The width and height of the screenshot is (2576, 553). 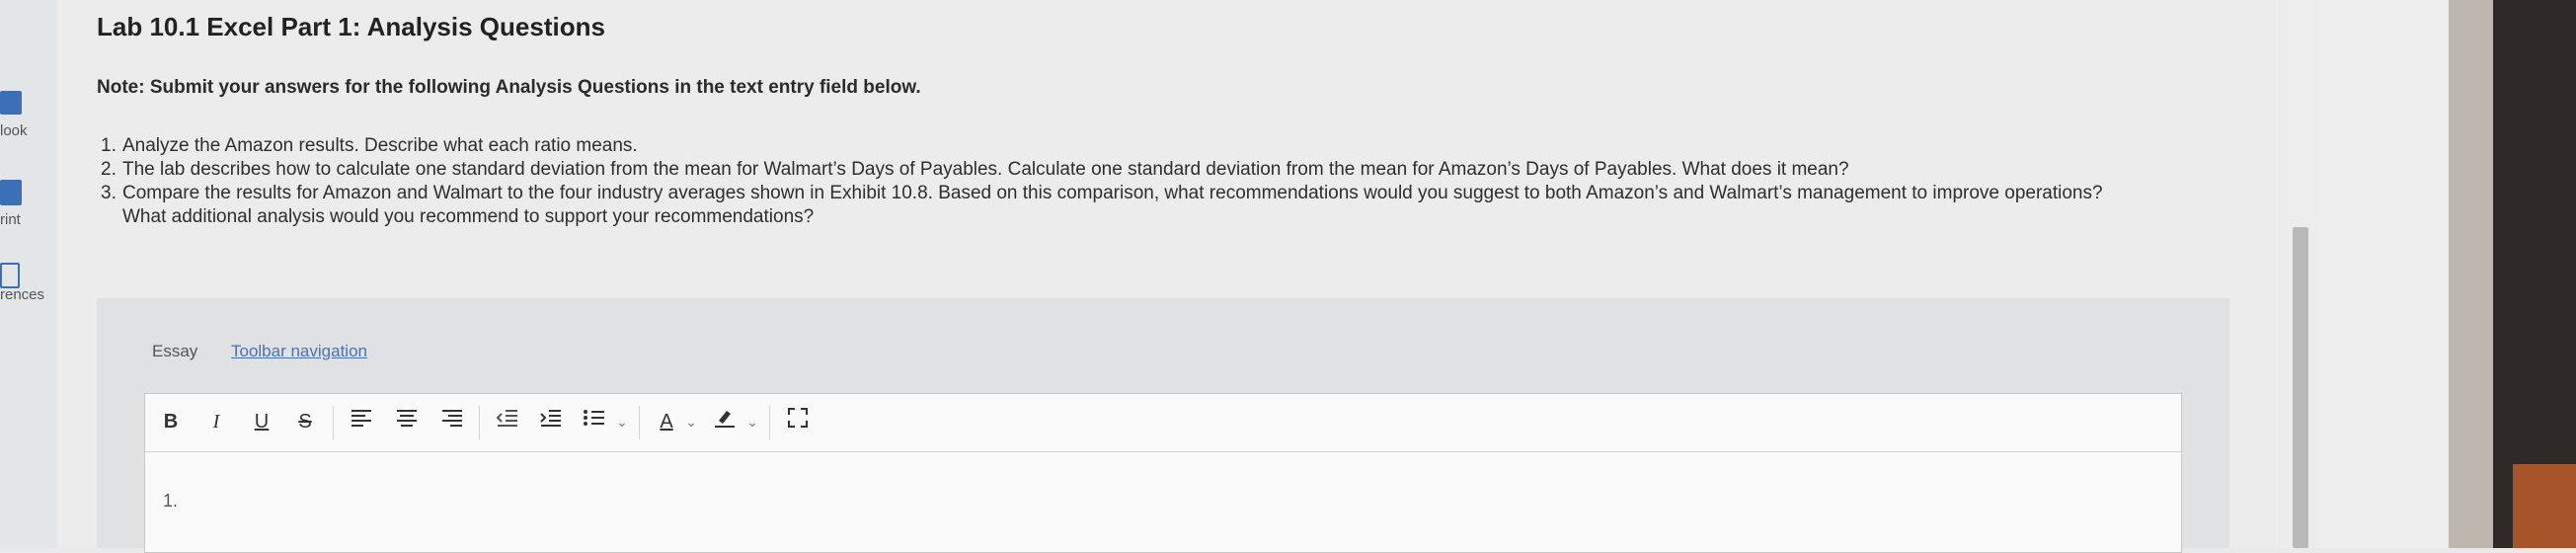 I want to click on italic-button: I, so click(x=216, y=422).